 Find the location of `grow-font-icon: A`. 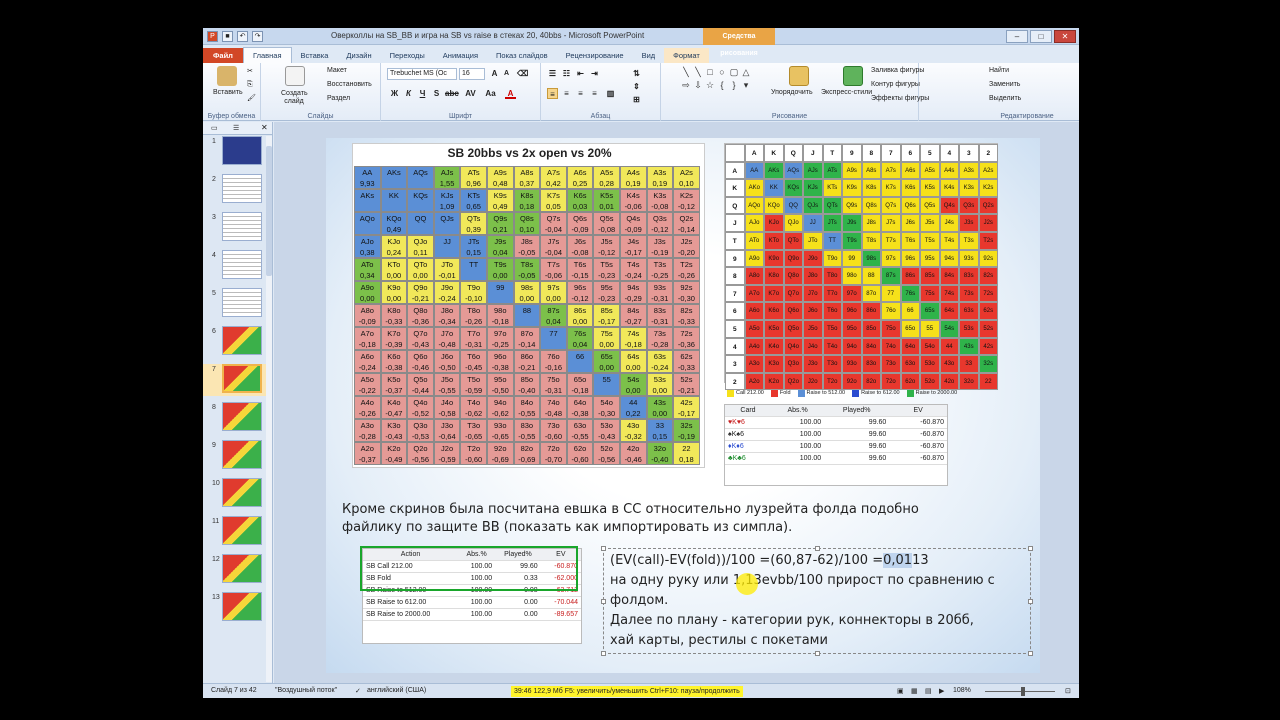

grow-font-icon: A is located at coordinates (494, 73).